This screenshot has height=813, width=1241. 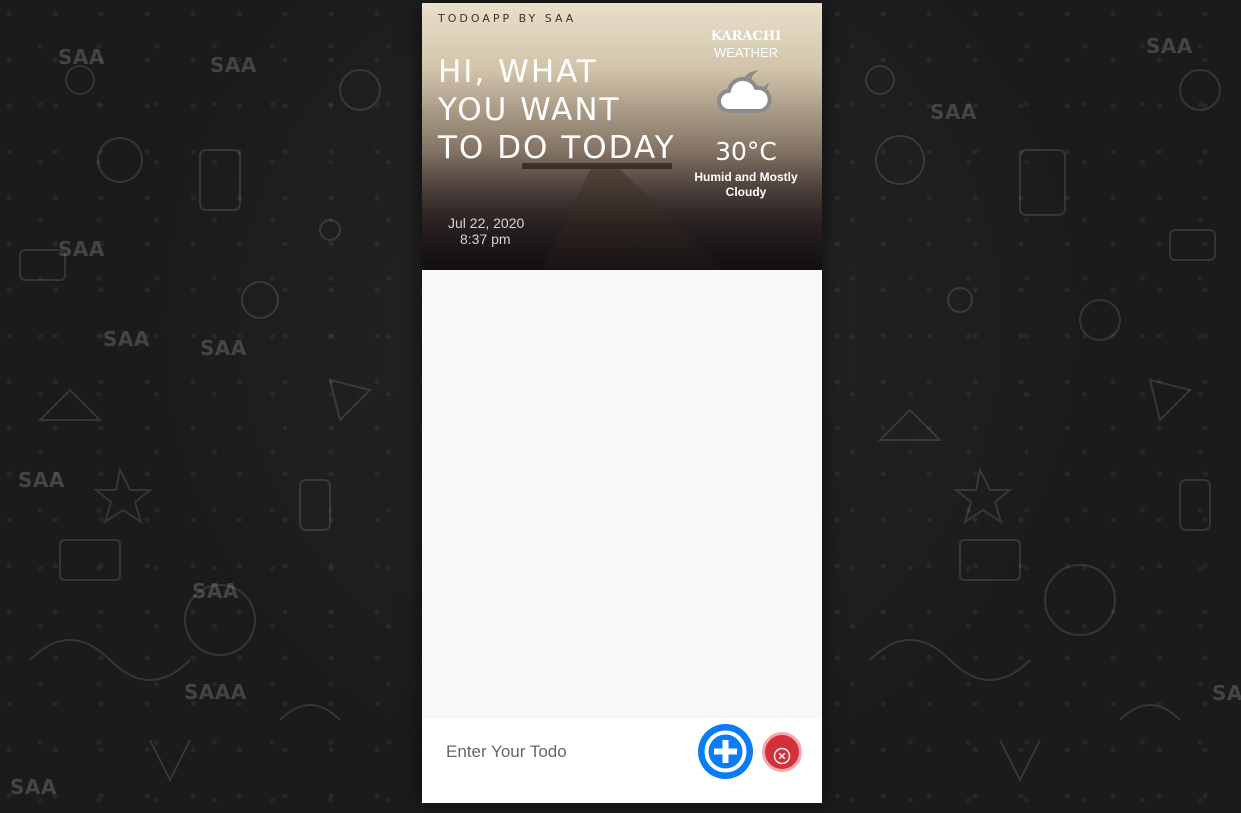 I want to click on add-todo-button, so click(x=725, y=751).